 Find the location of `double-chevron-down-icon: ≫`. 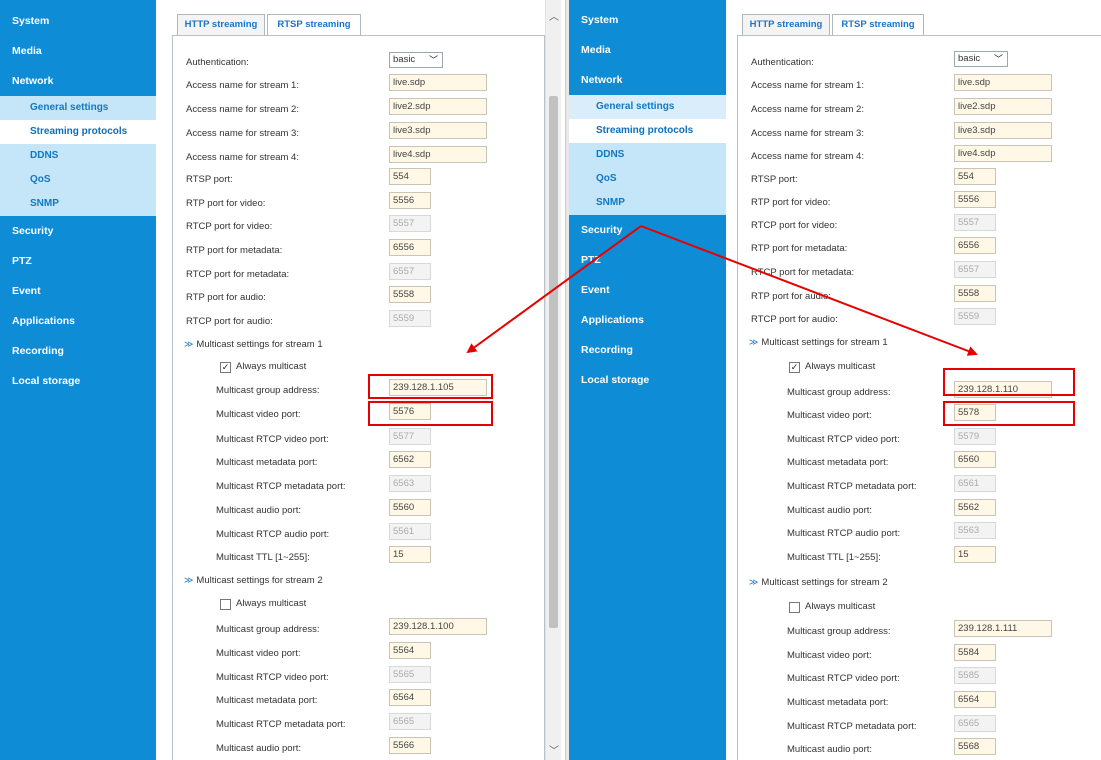

double-chevron-down-icon: ≫ is located at coordinates (754, 342).